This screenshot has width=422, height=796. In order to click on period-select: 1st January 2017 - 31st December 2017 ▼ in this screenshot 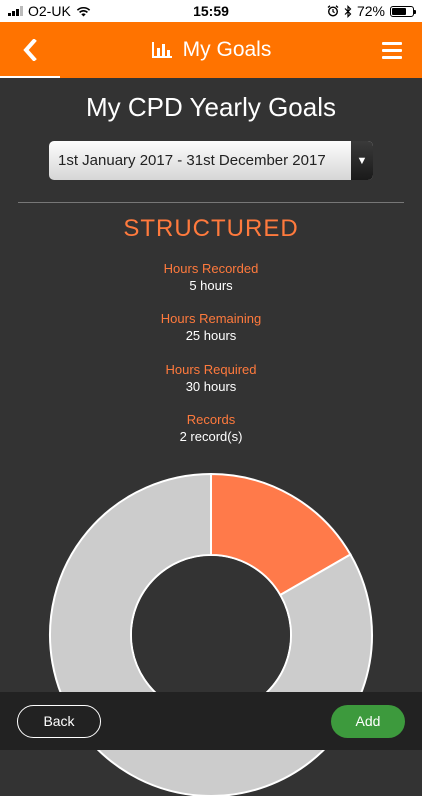, I will do `click(211, 160)`.